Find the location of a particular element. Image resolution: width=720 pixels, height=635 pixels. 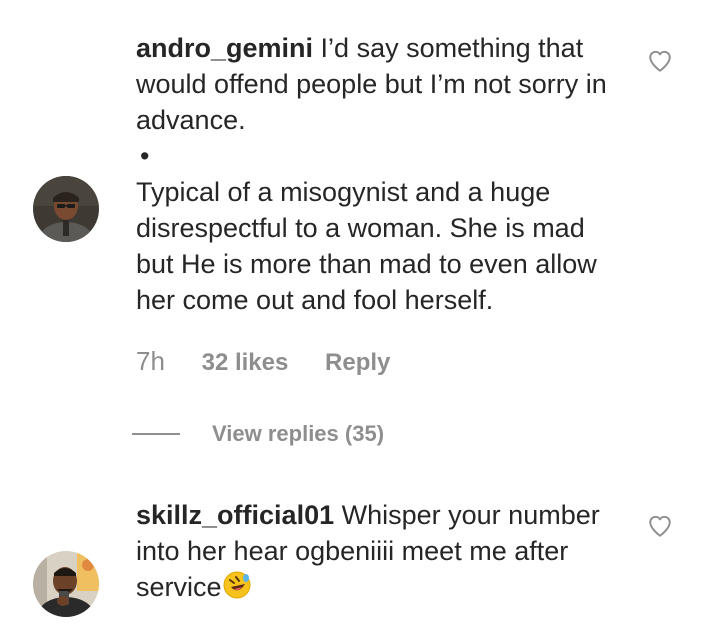

reply-button: Reply is located at coordinates (357, 362).